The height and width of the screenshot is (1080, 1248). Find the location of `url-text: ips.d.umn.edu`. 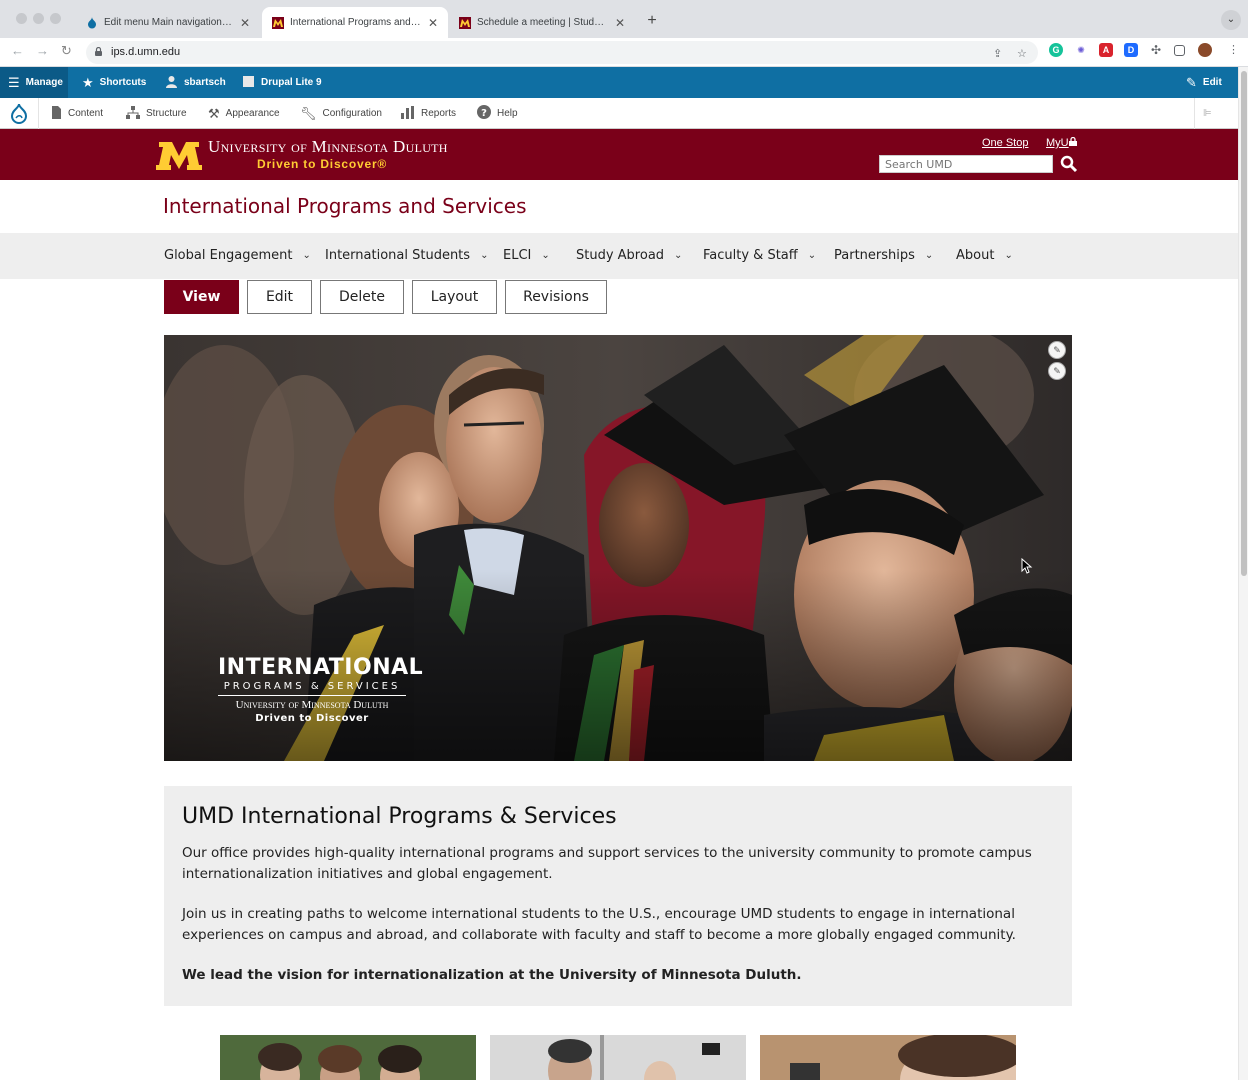

url-text: ips.d.umn.edu is located at coordinates (146, 52).